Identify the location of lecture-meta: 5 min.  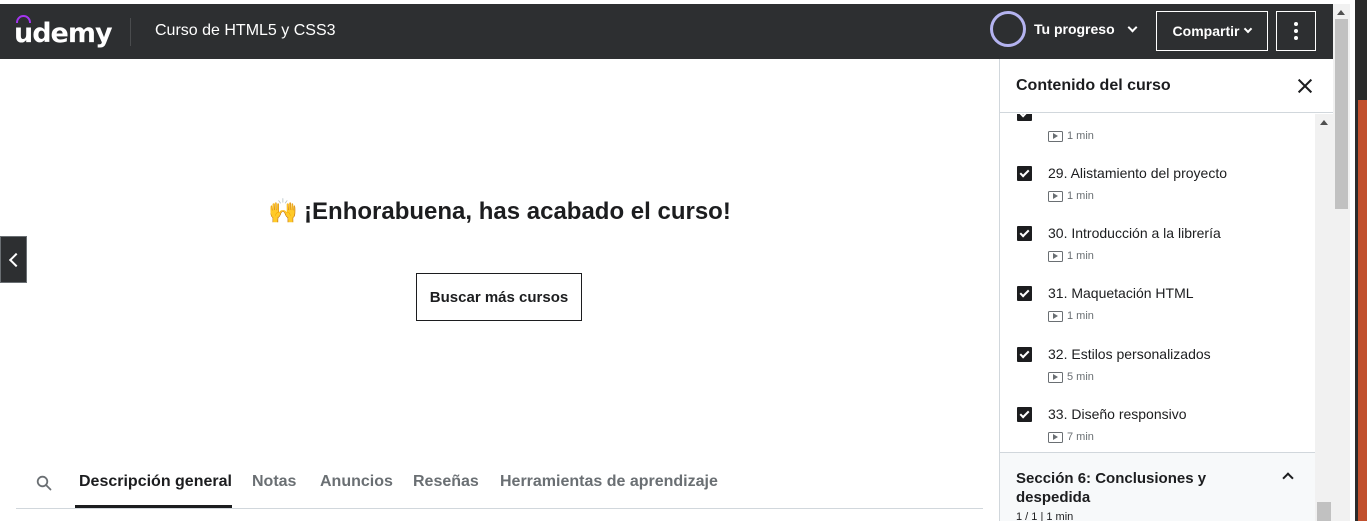
(1071, 377).